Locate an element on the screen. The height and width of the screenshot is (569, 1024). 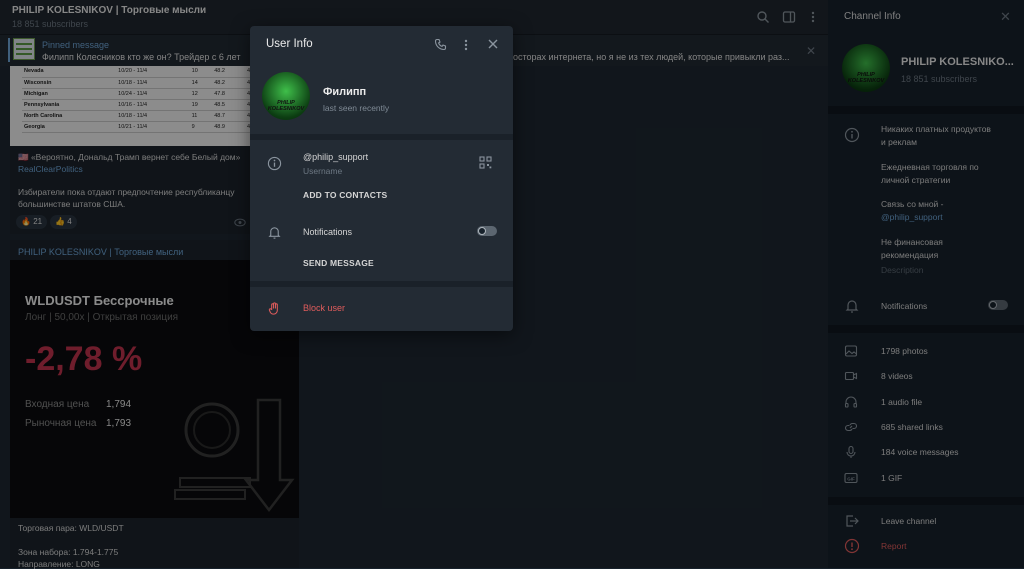
close-icon is located at coordinates (493, 45).